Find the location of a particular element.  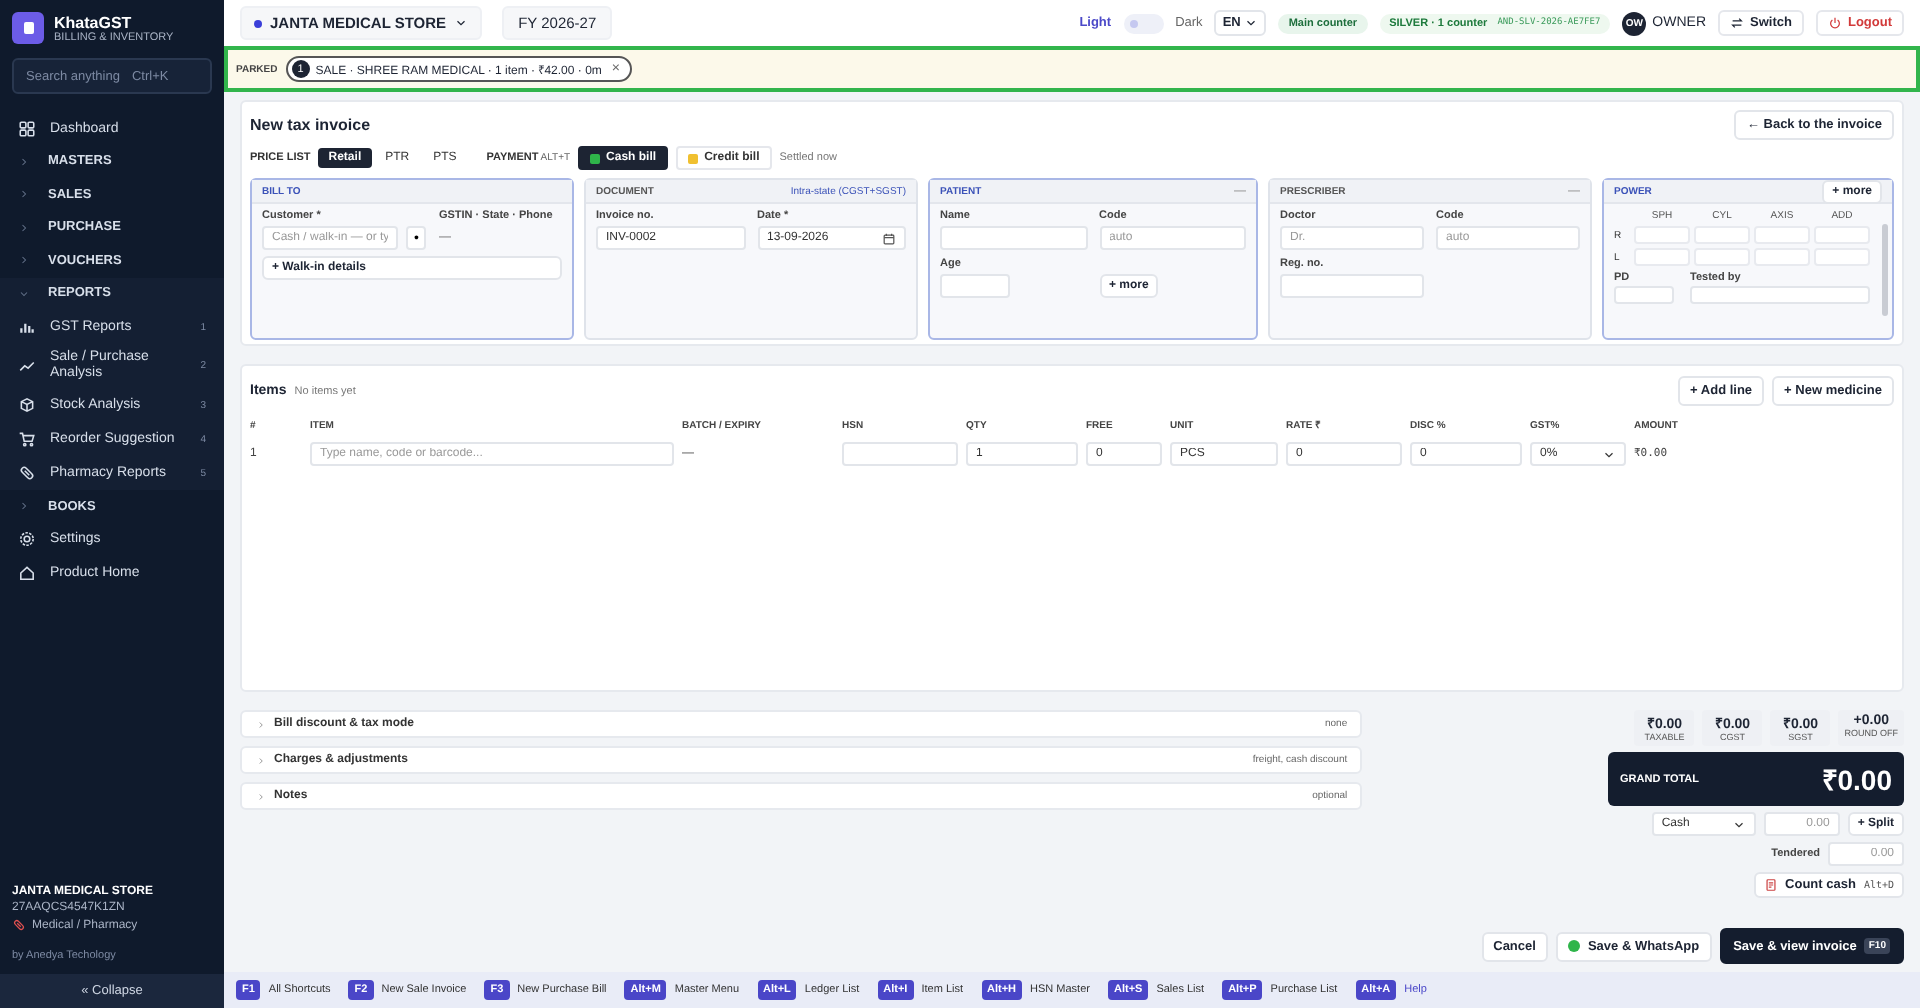

note-icon is located at coordinates (1770, 885).